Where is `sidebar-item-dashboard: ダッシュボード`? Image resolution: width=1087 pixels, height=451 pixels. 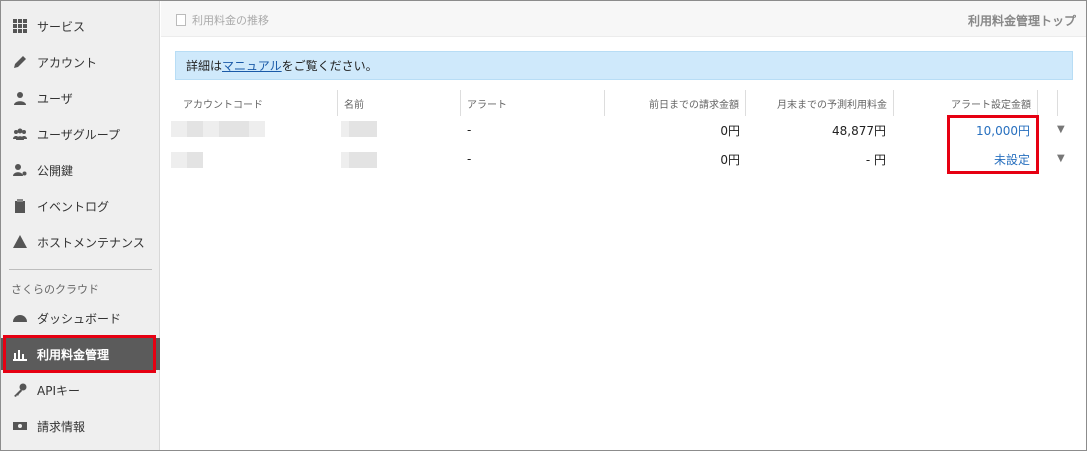
sidebar-item-dashboard: ダッシュボード is located at coordinates (80, 318).